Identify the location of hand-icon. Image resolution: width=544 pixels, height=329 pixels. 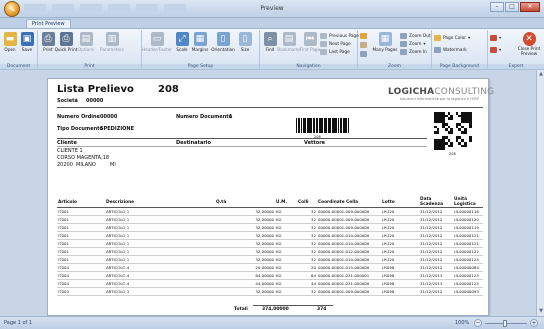
(363, 45).